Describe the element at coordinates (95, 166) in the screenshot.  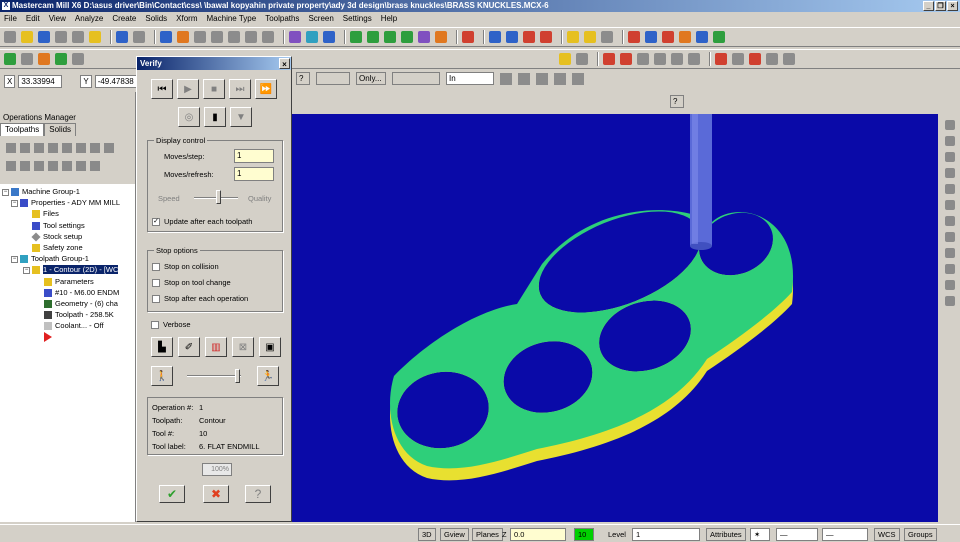
I see `scroll-icon` at that location.